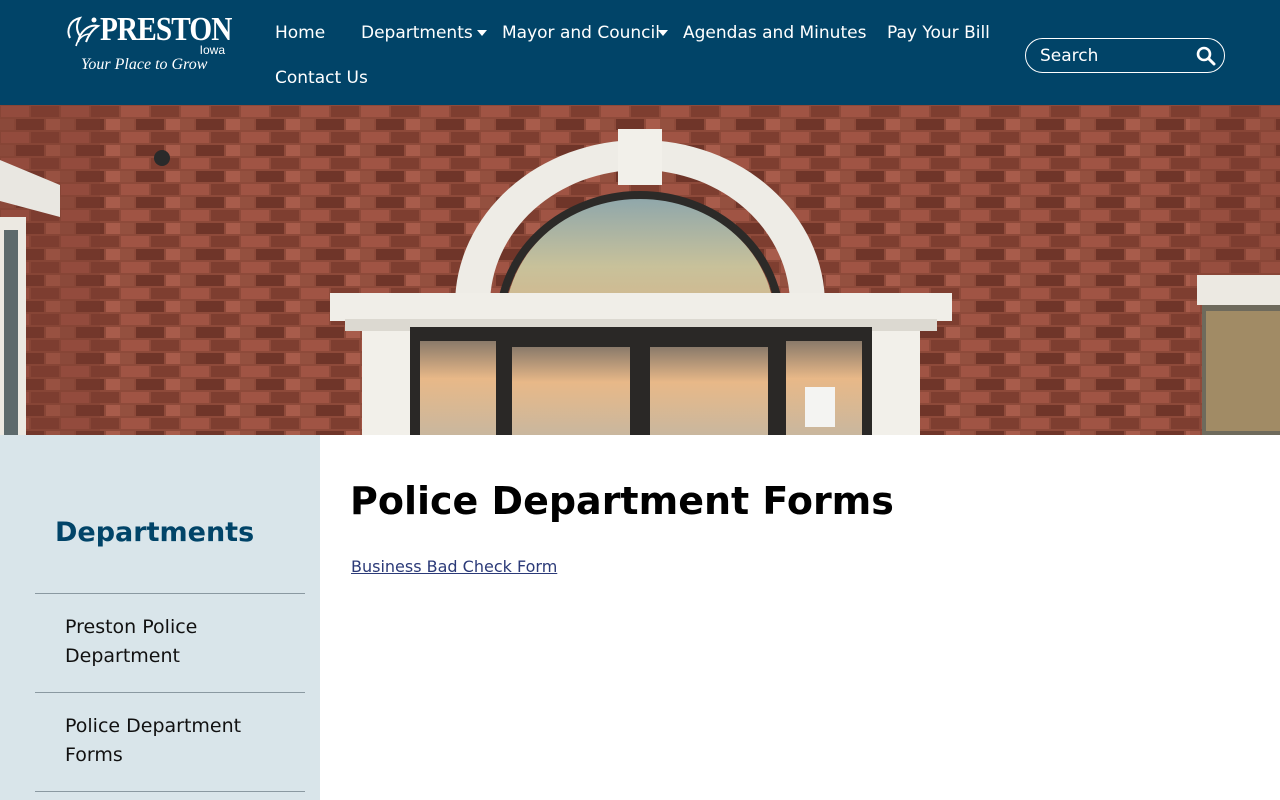 The image size is (1280, 800). I want to click on nav-mayor-and-council: Mayor and Council, so click(581, 33).